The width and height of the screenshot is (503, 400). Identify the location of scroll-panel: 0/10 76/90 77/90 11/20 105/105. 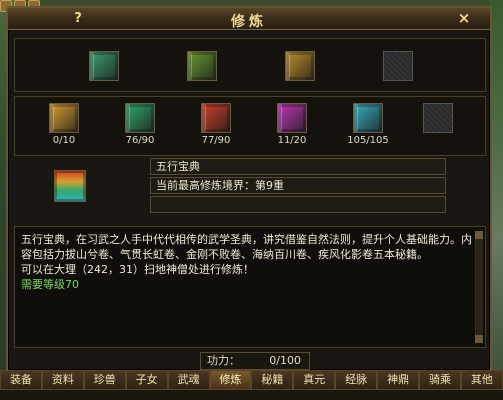
(250, 126).